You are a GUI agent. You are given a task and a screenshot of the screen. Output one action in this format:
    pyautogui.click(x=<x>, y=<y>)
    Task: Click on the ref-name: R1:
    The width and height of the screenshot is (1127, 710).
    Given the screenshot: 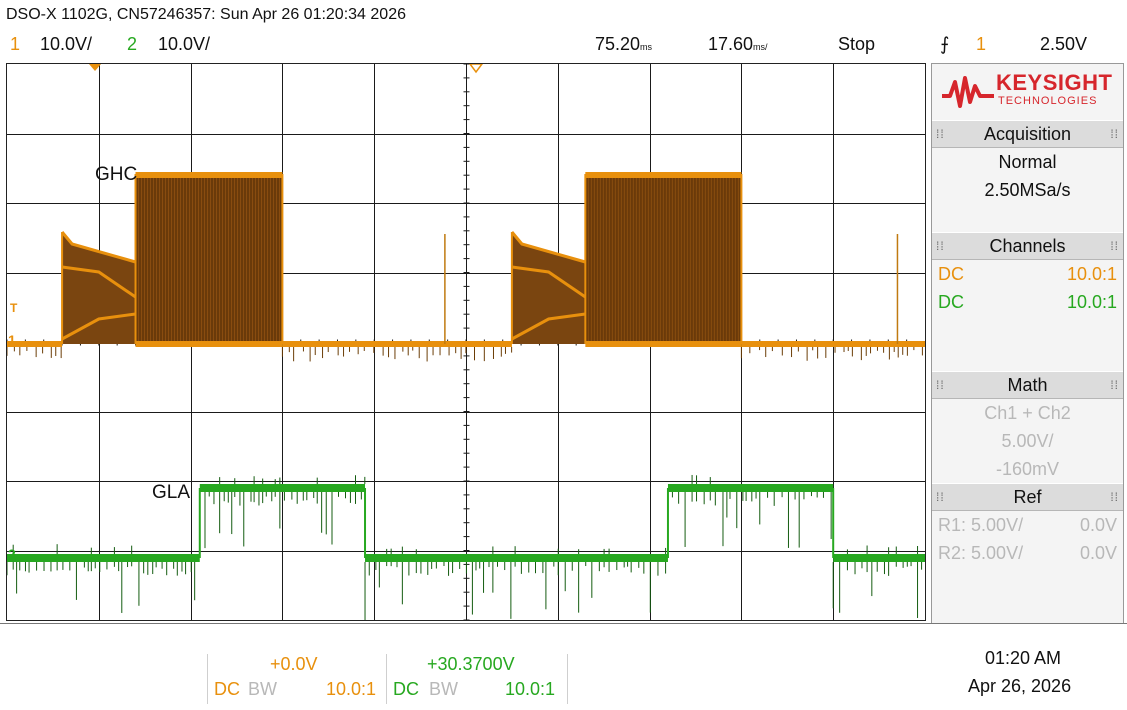 What is the action you would take?
    pyautogui.click(x=952, y=525)
    